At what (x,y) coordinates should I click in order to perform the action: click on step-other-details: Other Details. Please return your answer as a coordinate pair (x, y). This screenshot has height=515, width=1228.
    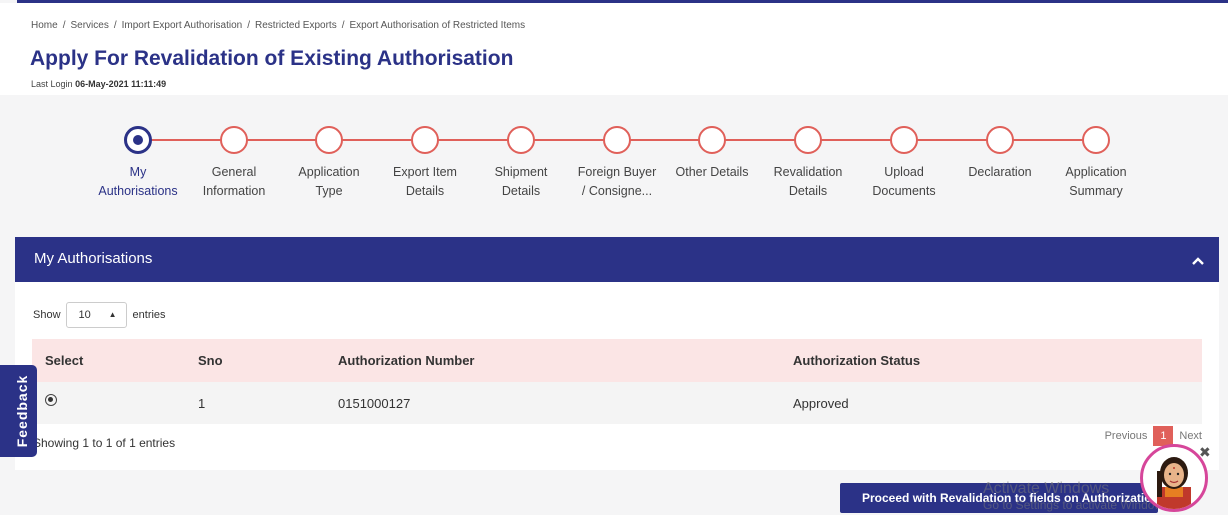
    Looking at the image, I should click on (712, 153).